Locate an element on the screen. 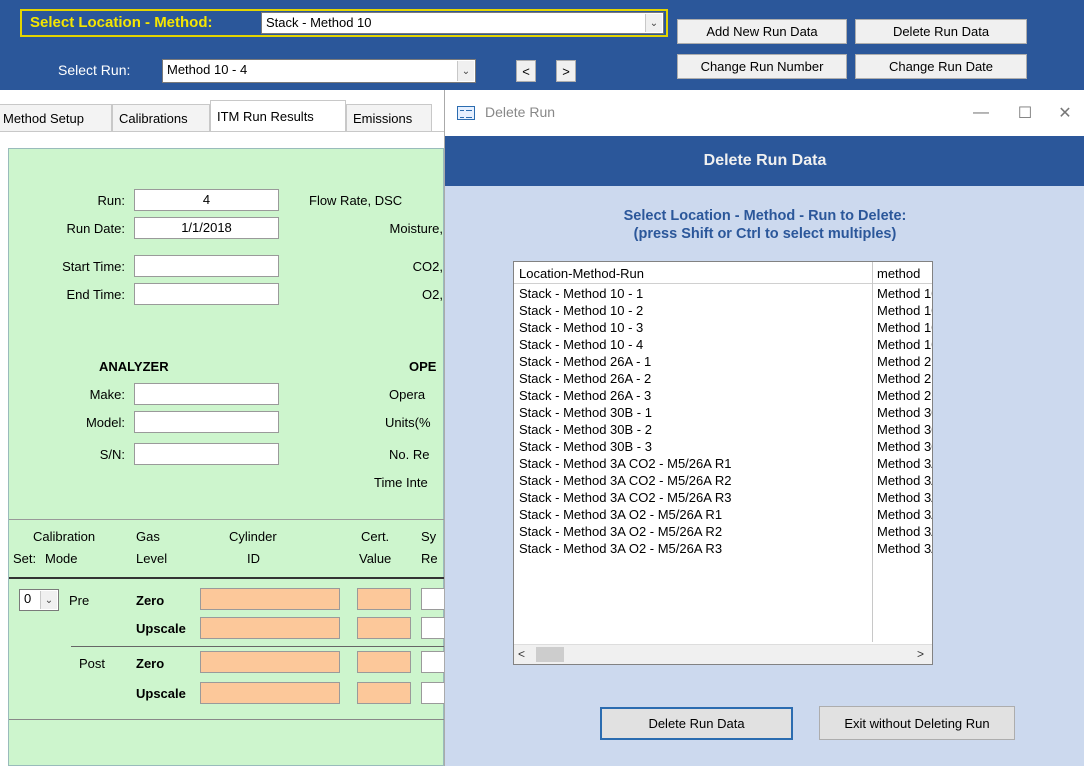  operator-label: Opera is located at coordinates (407, 394).